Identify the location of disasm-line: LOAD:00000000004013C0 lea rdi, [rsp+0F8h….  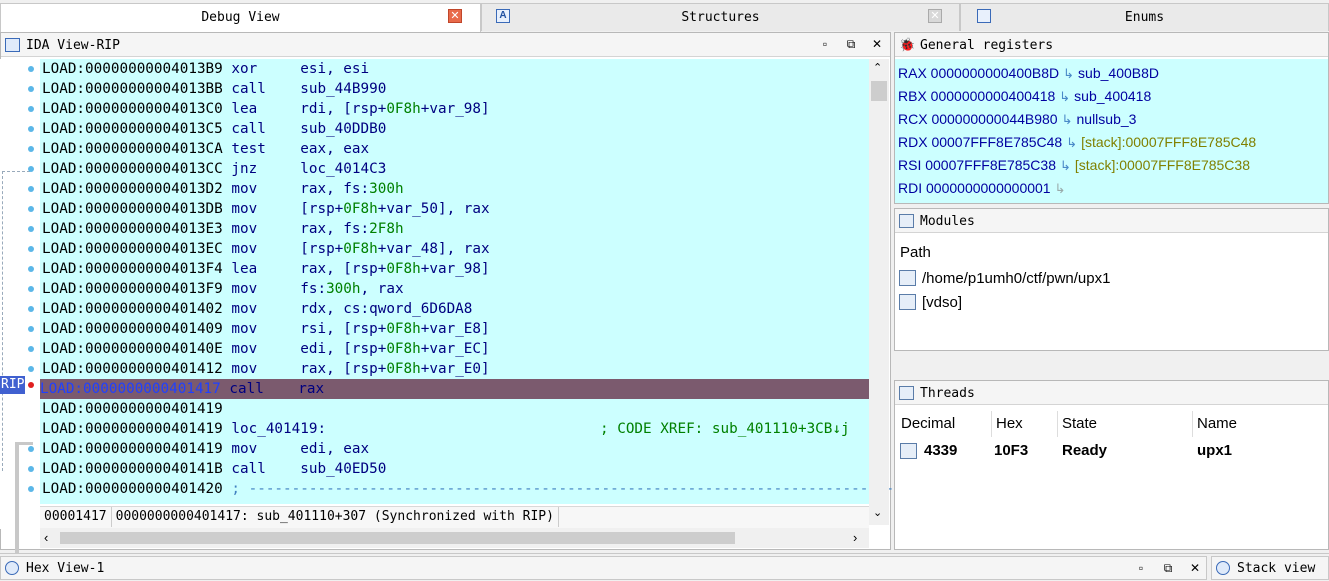
(266, 109).